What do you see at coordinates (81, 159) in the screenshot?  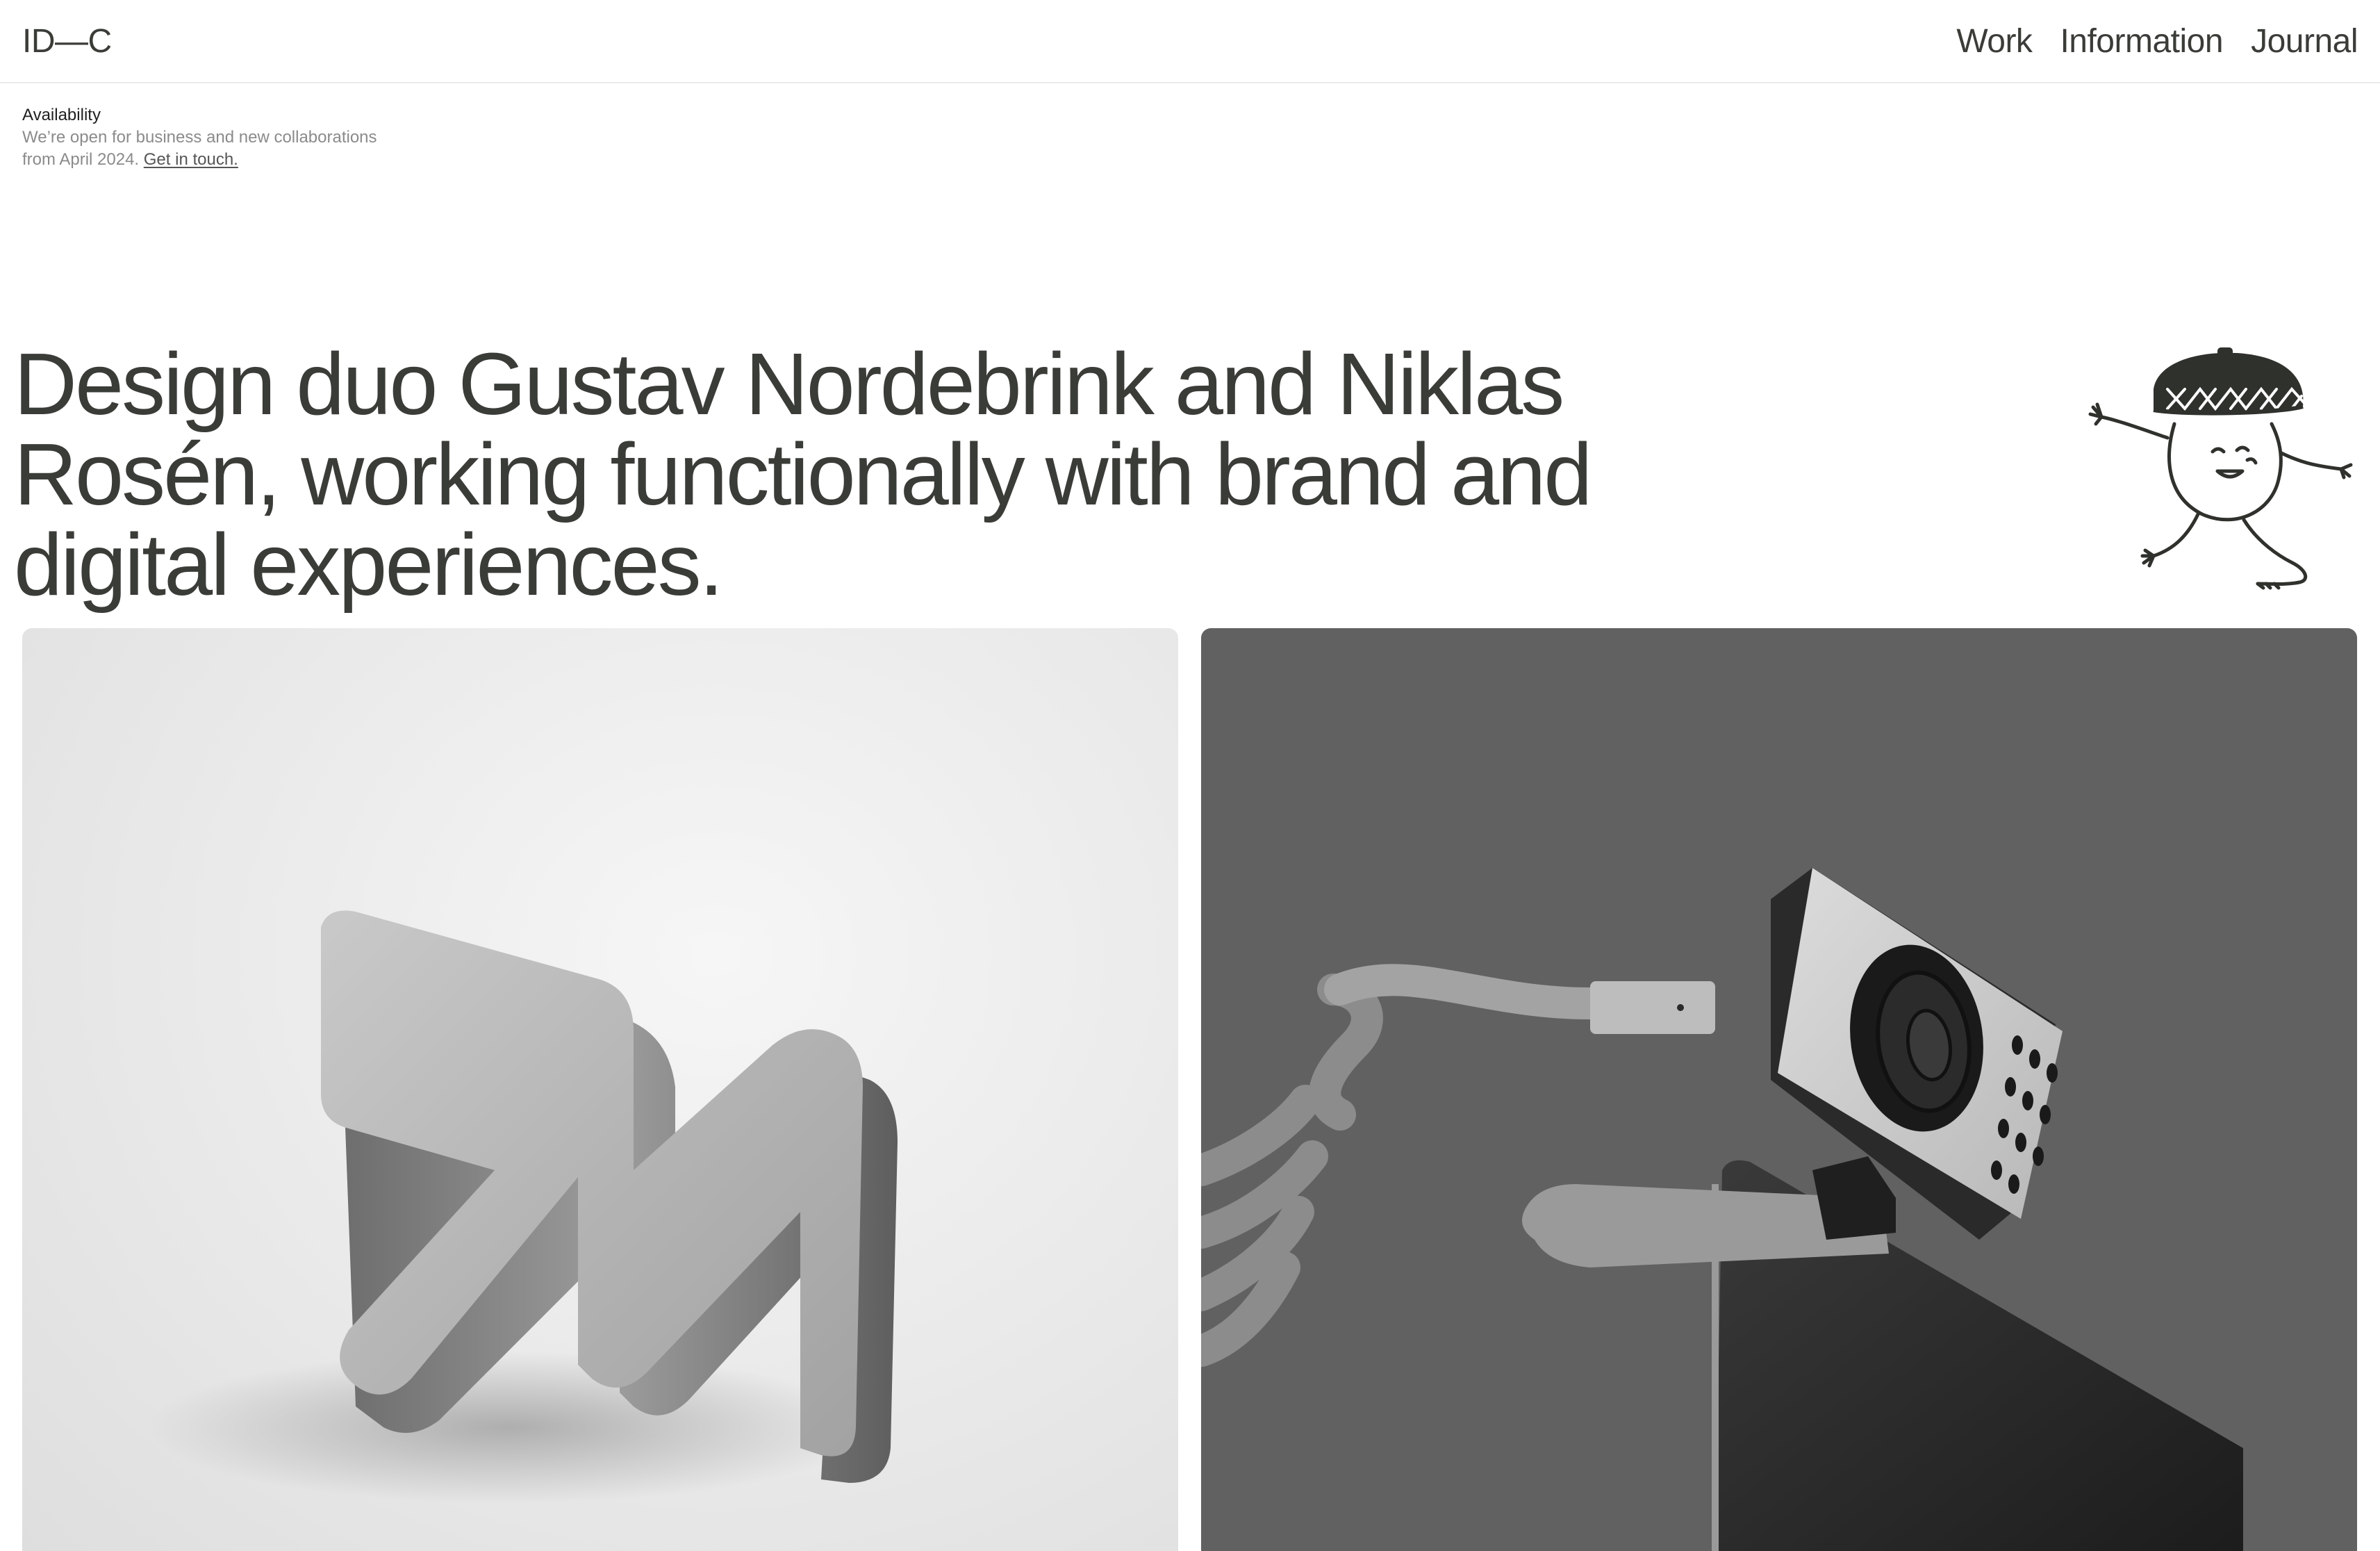 I see `availability-line-2: from April 2024.` at bounding box center [81, 159].